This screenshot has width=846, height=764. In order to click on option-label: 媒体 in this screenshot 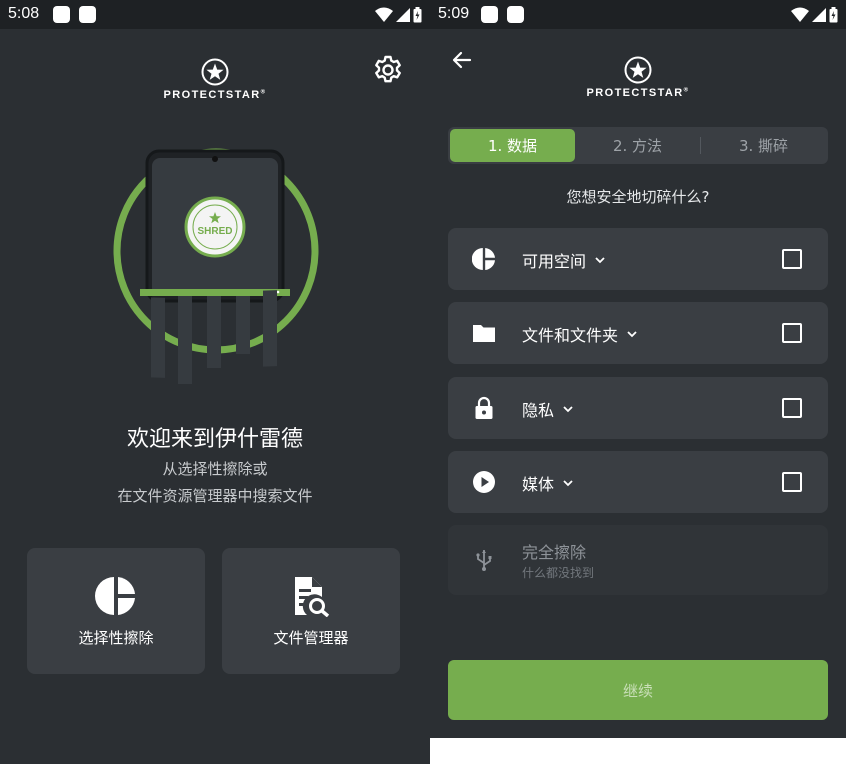, I will do `click(548, 483)`.